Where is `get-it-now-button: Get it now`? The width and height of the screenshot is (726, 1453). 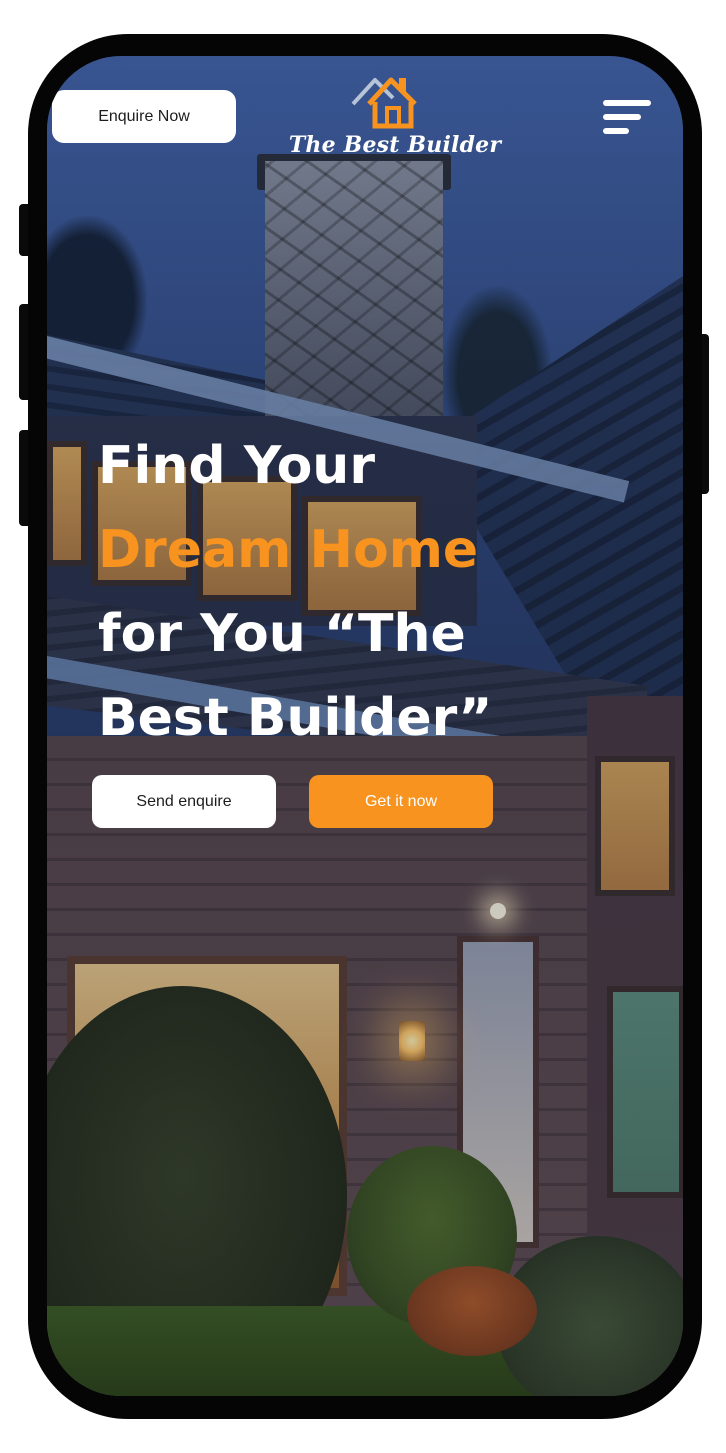 get-it-now-button: Get it now is located at coordinates (401, 801).